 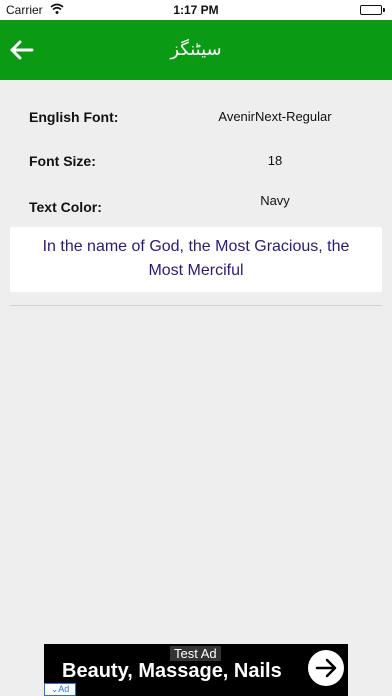 I want to click on ad-banner: Test Ad Beauty, Massage, Nails ⌄Ad, so click(x=196, y=670).